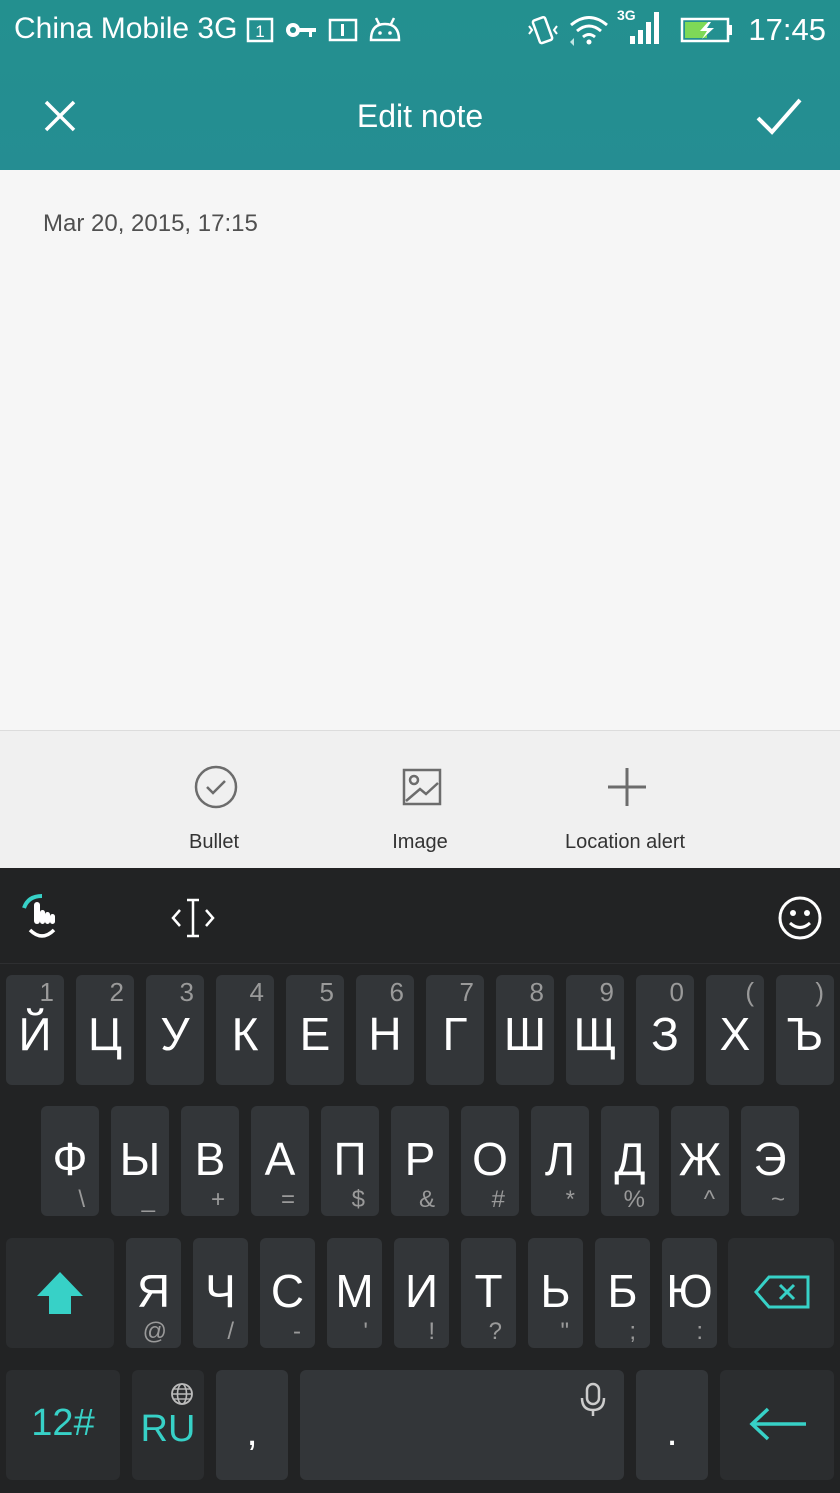 This screenshot has width=840, height=1493. What do you see at coordinates (343, 30) in the screenshot?
I see `input-method-icon` at bounding box center [343, 30].